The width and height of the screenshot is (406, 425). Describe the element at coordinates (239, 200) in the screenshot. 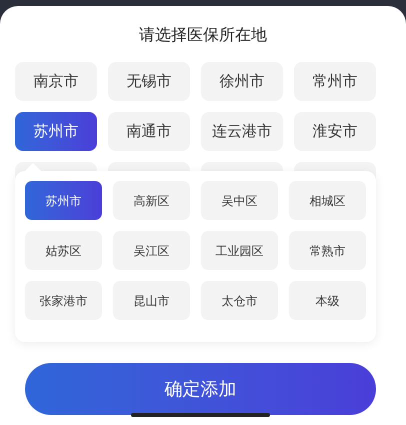

I see `district-option: 吴中区` at that location.